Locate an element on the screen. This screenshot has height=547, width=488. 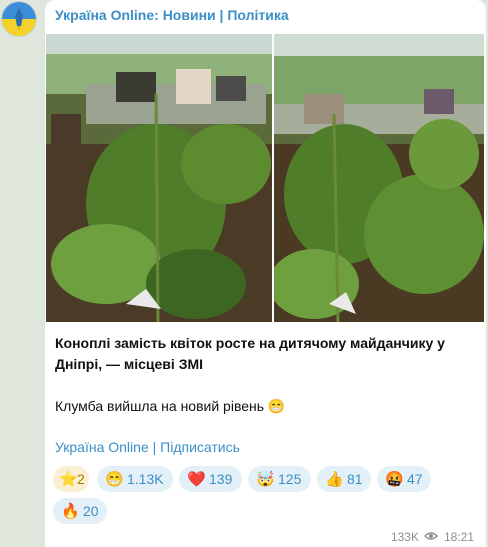
reaction-star: ⭐ 2 is located at coordinates (71, 479).